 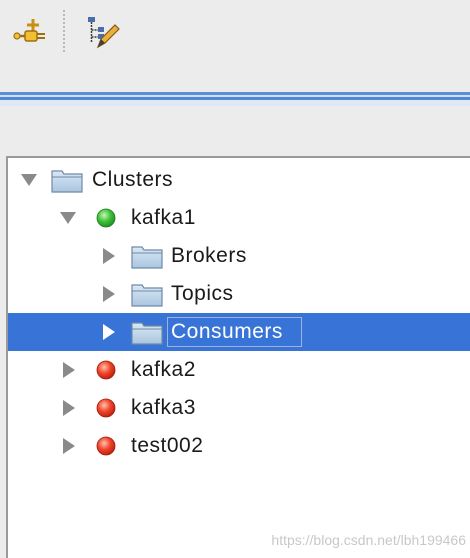 I want to click on tree-node-brokers: Brokers, so click(x=239, y=256).